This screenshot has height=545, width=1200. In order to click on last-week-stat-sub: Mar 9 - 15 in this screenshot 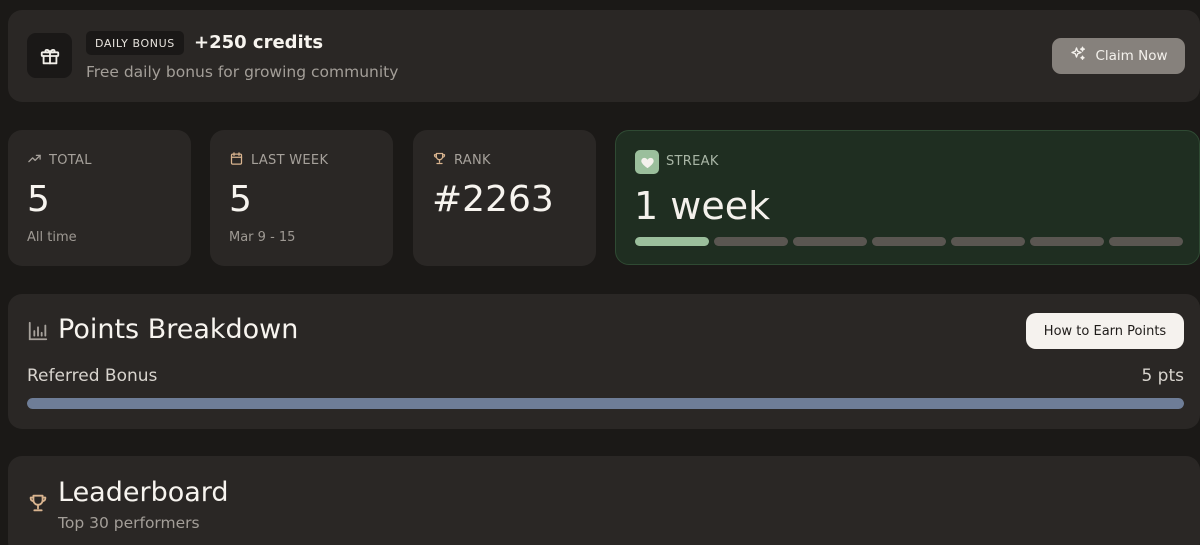, I will do `click(262, 237)`.